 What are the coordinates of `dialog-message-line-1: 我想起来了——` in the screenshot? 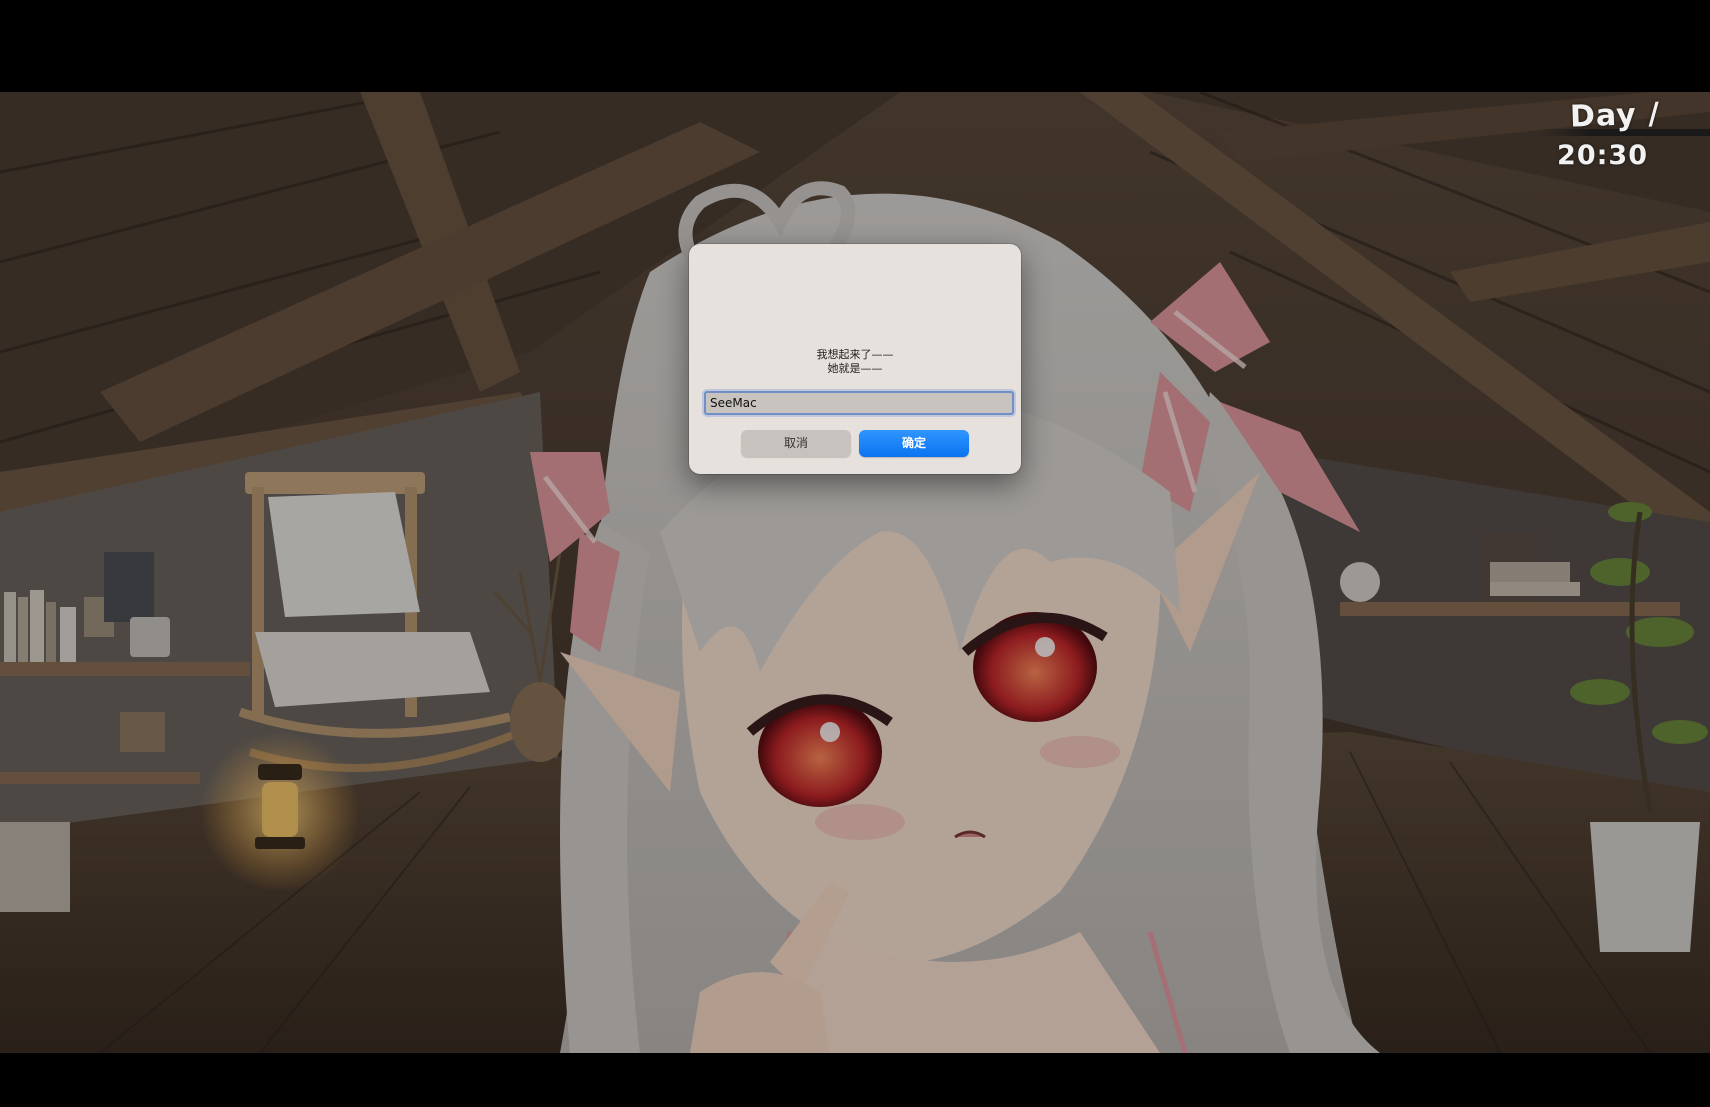 It's located at (855, 354).